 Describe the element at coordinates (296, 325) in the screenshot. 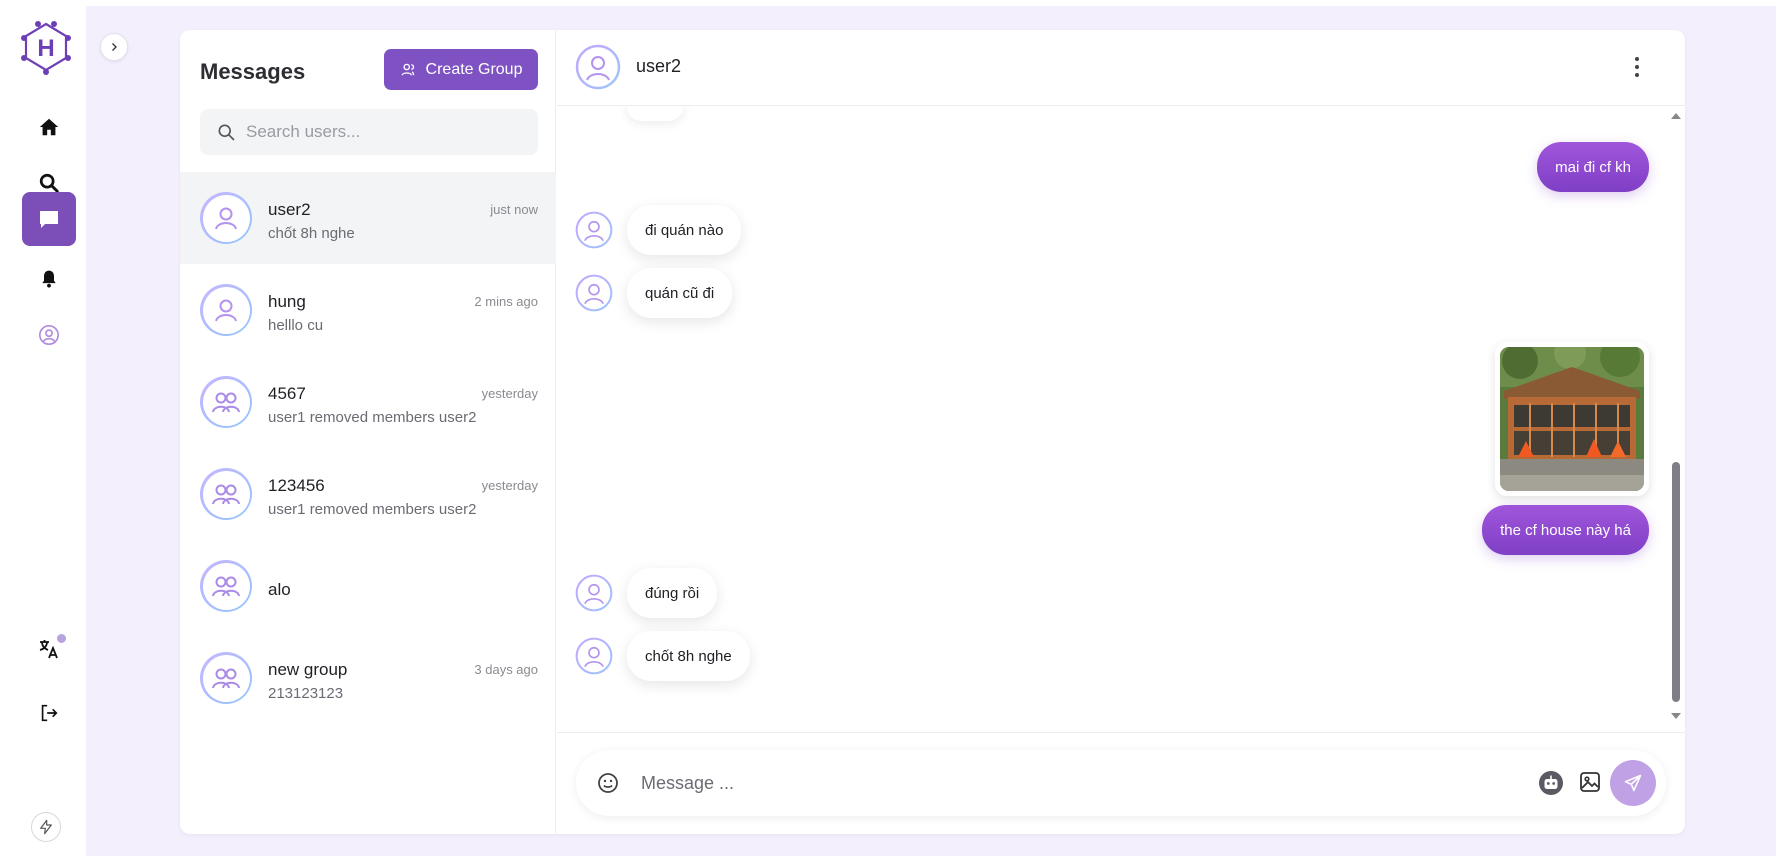

I see `conversation-preview: helllo cu` at that location.